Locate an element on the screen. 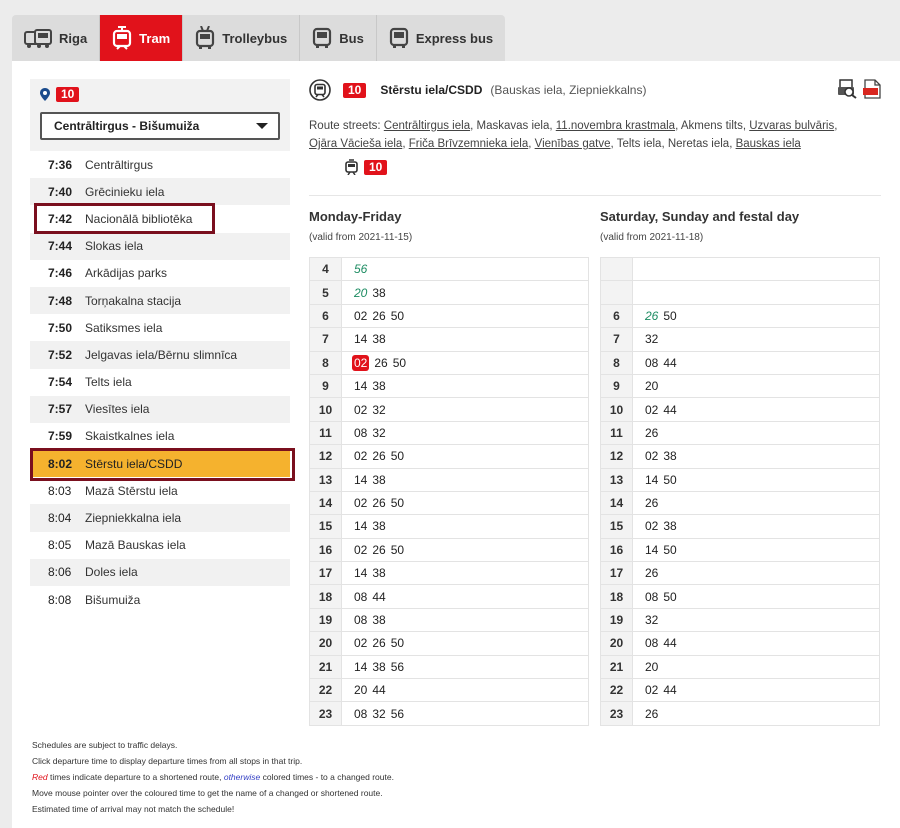 The width and height of the screenshot is (900, 828). pdf-icon is located at coordinates (872, 89).